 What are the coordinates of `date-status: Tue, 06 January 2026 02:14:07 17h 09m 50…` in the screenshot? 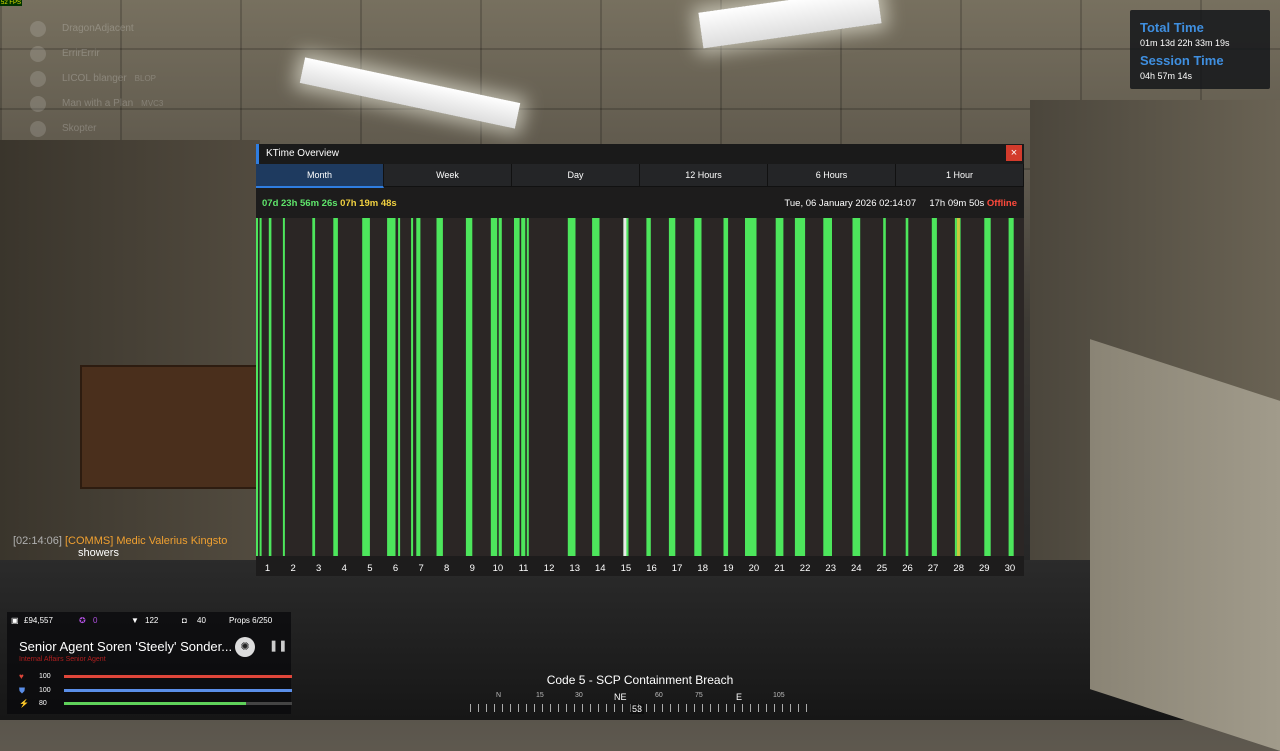 It's located at (900, 203).